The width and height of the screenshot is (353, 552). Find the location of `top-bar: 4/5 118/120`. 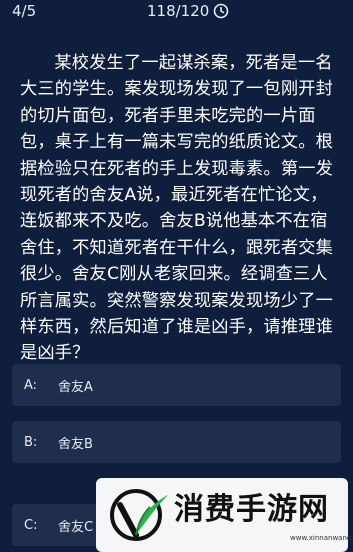

top-bar: 4/5 118/120 is located at coordinates (176, 12).